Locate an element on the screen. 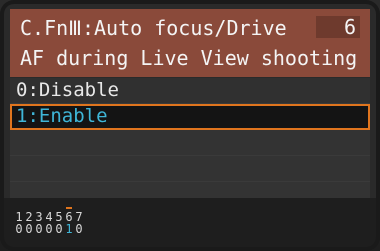  function-value: 1 is located at coordinates (69, 229).